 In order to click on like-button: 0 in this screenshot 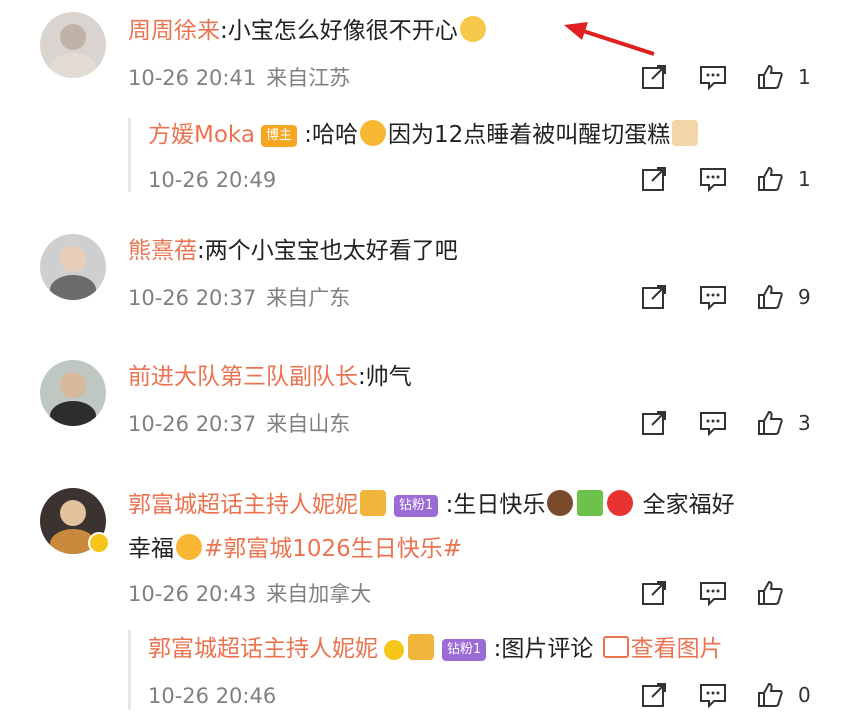, I will do `click(783, 695)`.